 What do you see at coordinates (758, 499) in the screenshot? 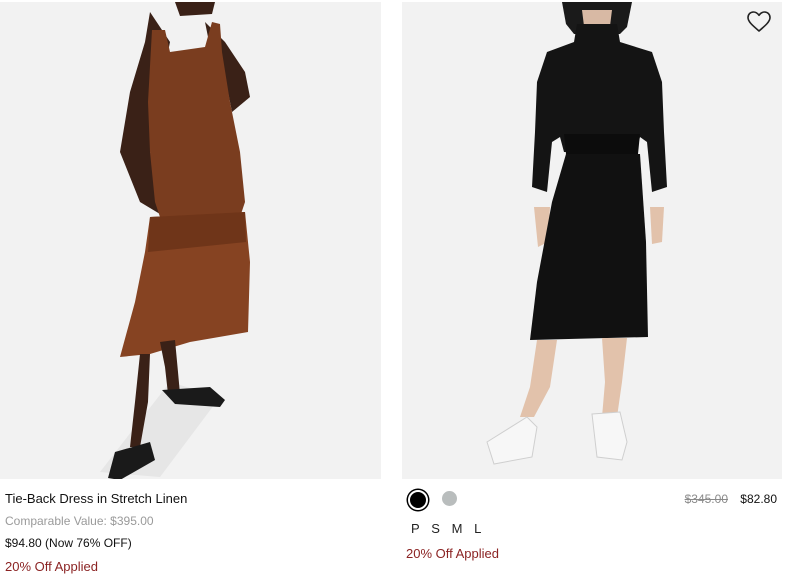
I see `sale-price: $82.80` at bounding box center [758, 499].